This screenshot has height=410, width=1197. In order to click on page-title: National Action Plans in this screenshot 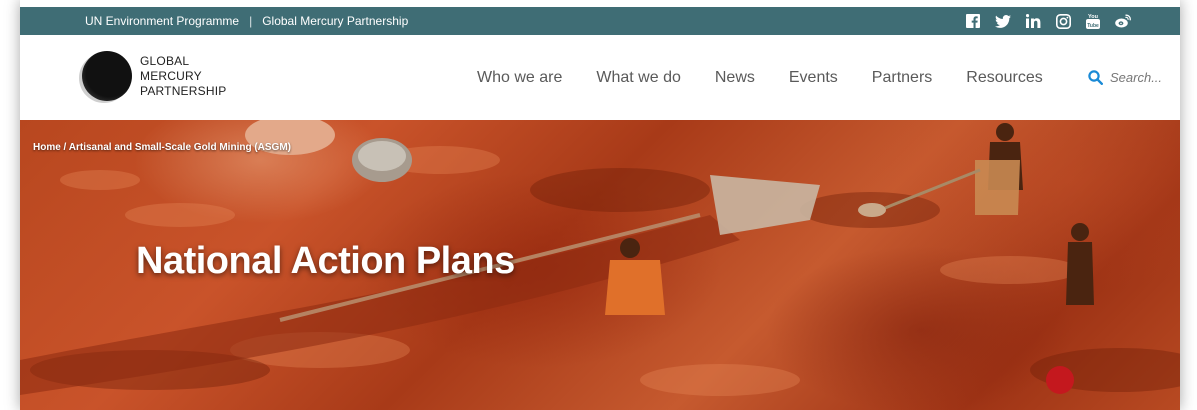, I will do `click(325, 261)`.